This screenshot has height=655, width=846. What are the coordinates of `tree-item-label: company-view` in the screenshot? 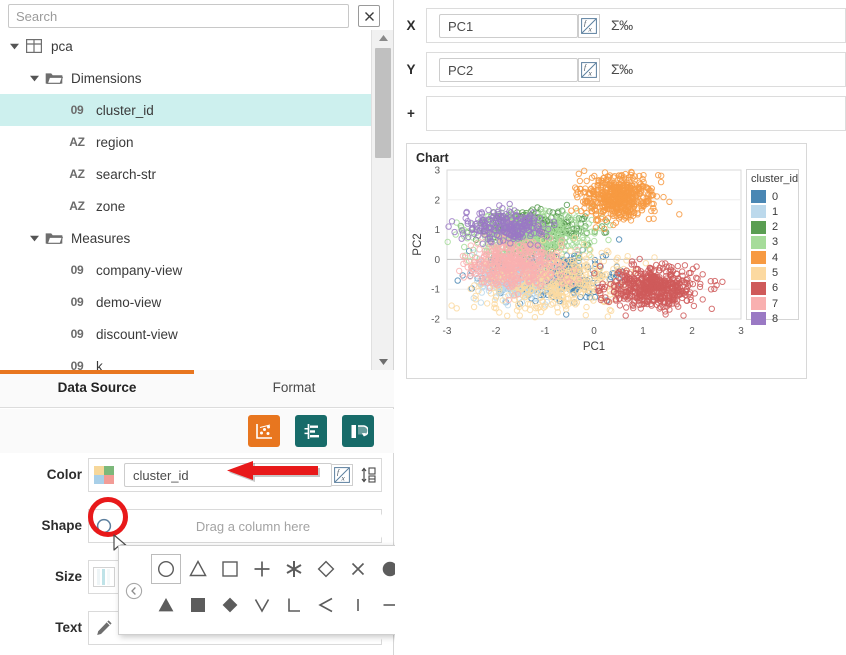 It's located at (139, 270).